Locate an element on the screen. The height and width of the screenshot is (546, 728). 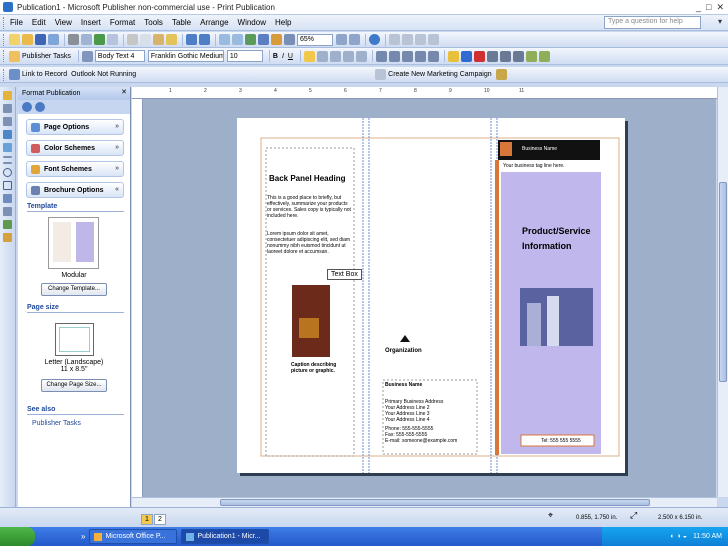
vertical-ruler is located at coordinates (137, 298).